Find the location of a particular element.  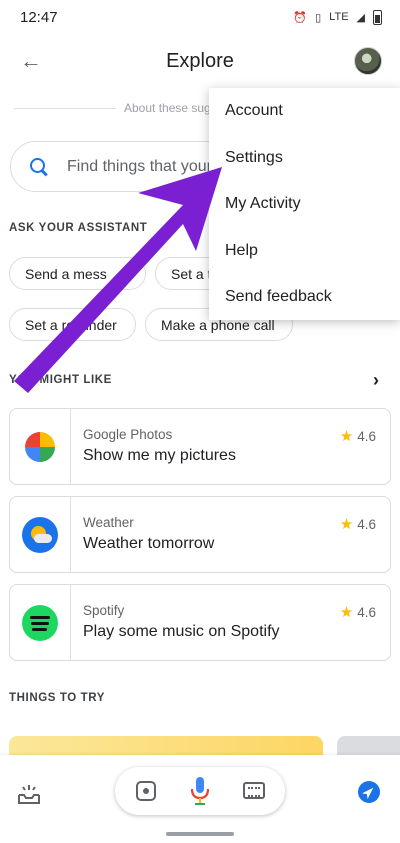

chip-set-reminder: Set a reminder is located at coordinates (72, 324).